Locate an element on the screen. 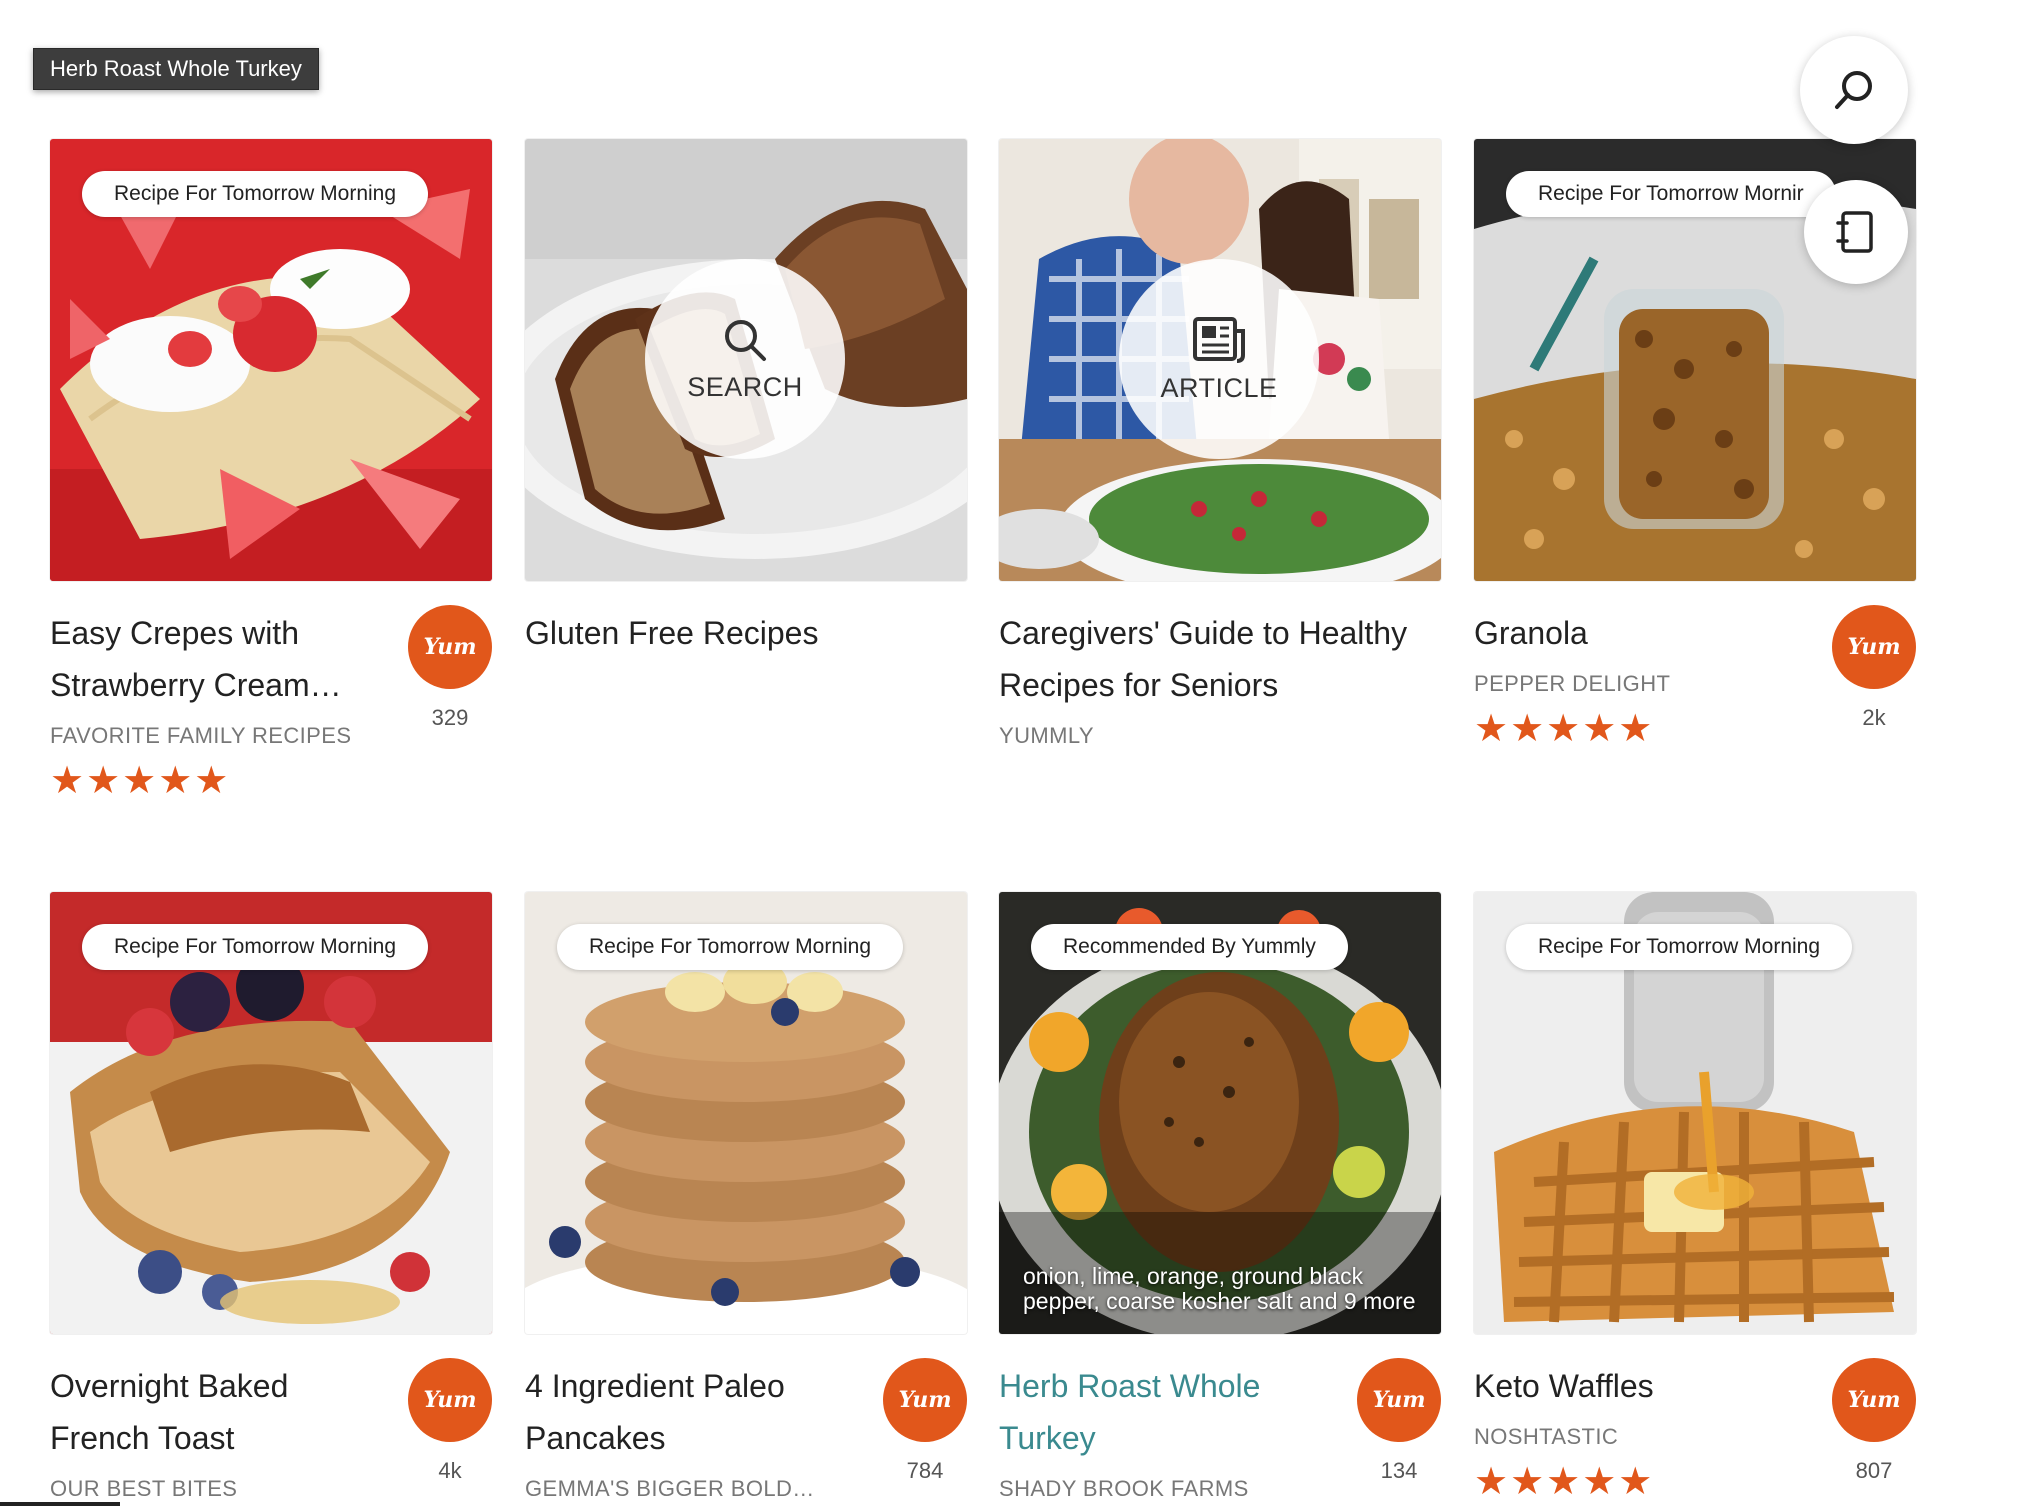  search-card: SEARCH Gluten Free Recipes is located at coordinates (746, 395).